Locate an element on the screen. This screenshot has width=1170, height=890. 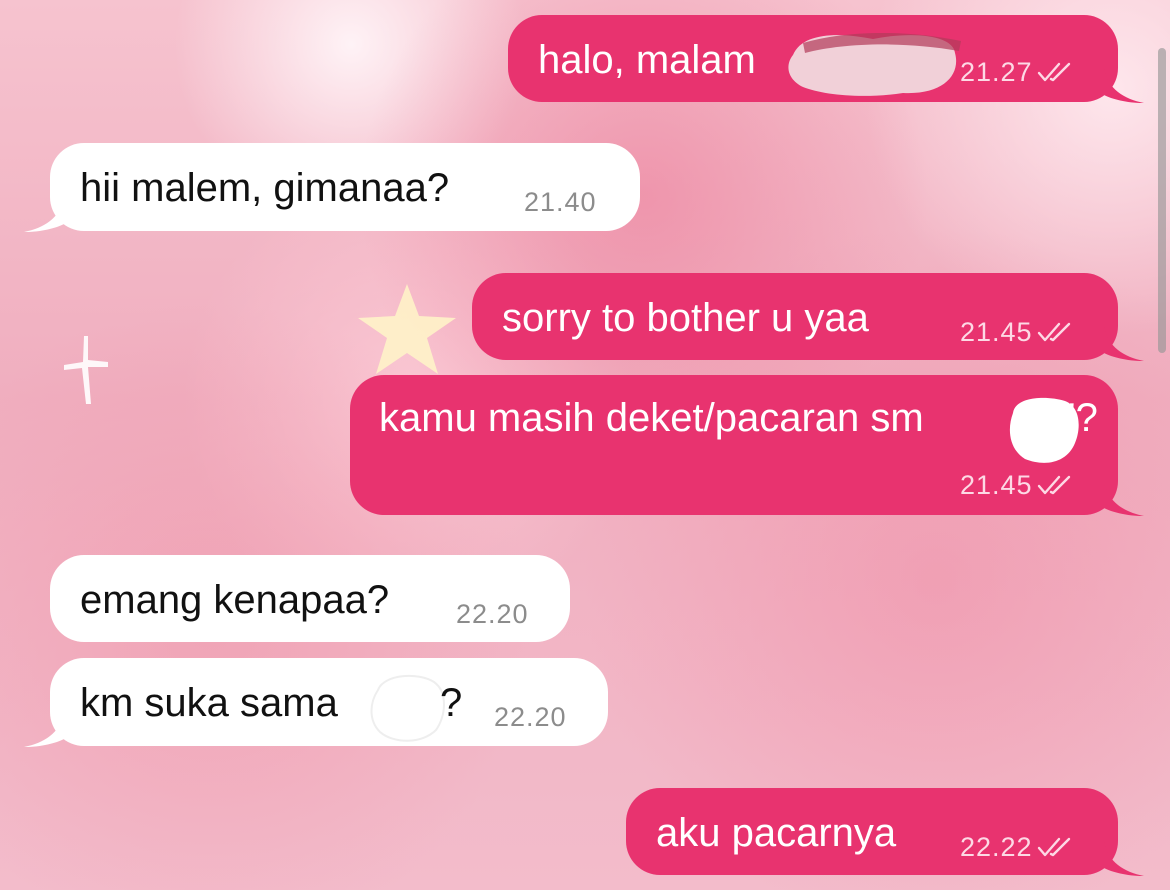
incoming-message-bubble: emang kenapaa? 22.20 is located at coordinates (310, 598).